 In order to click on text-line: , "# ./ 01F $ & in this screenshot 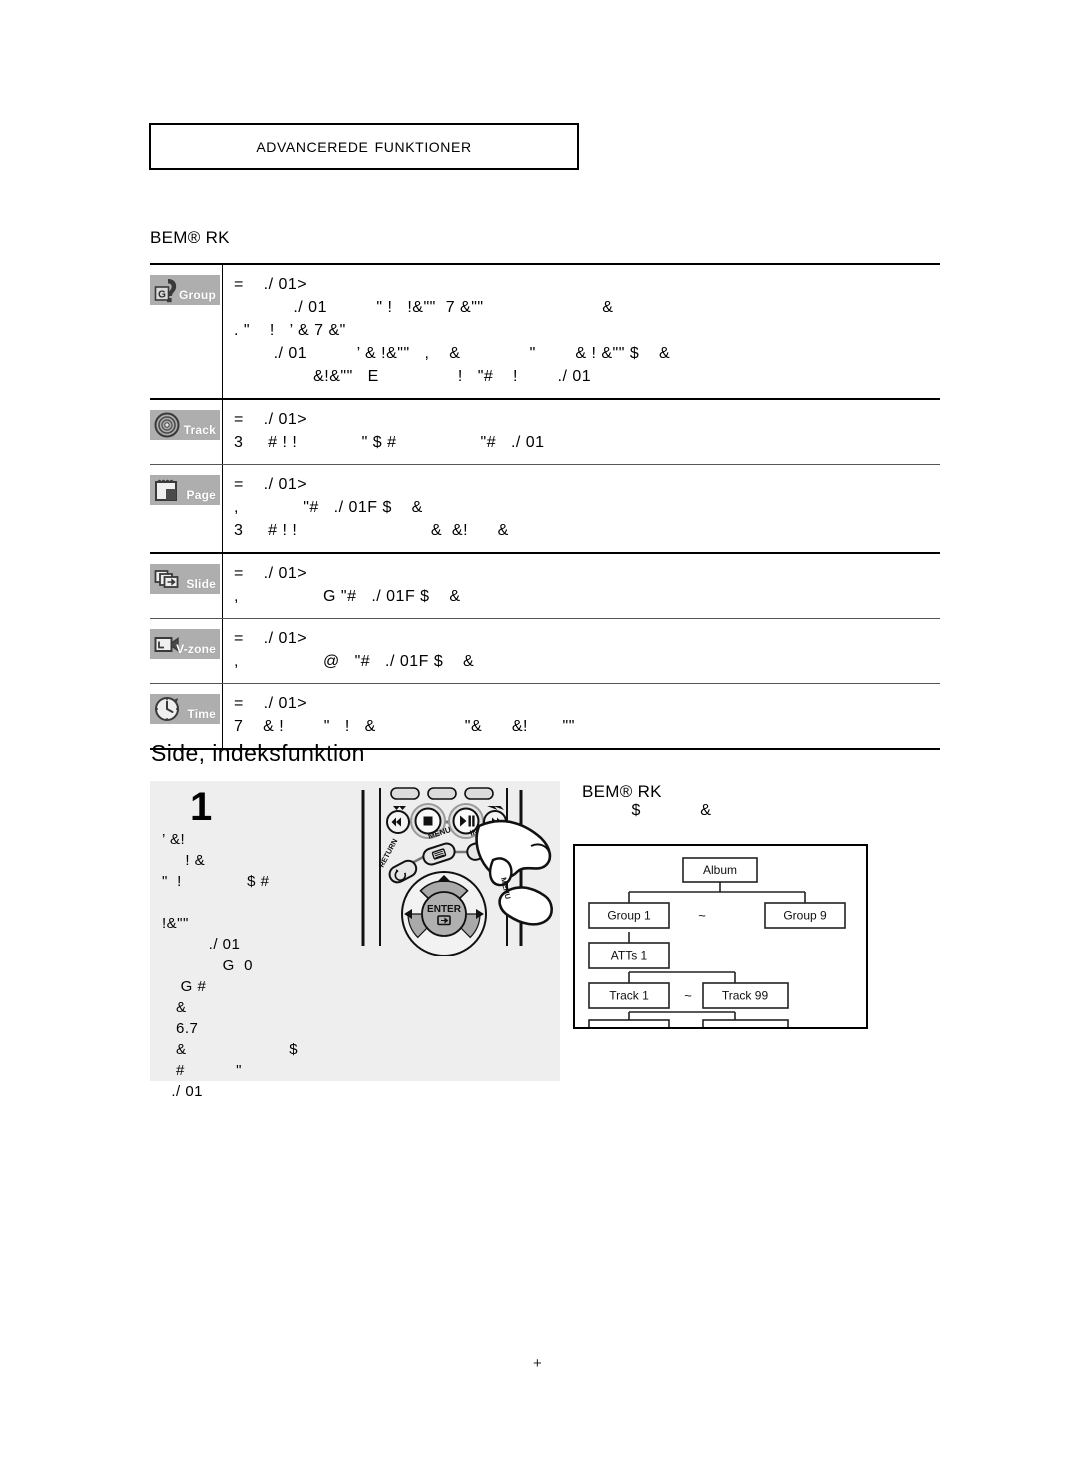, I will do `click(328, 507)`.